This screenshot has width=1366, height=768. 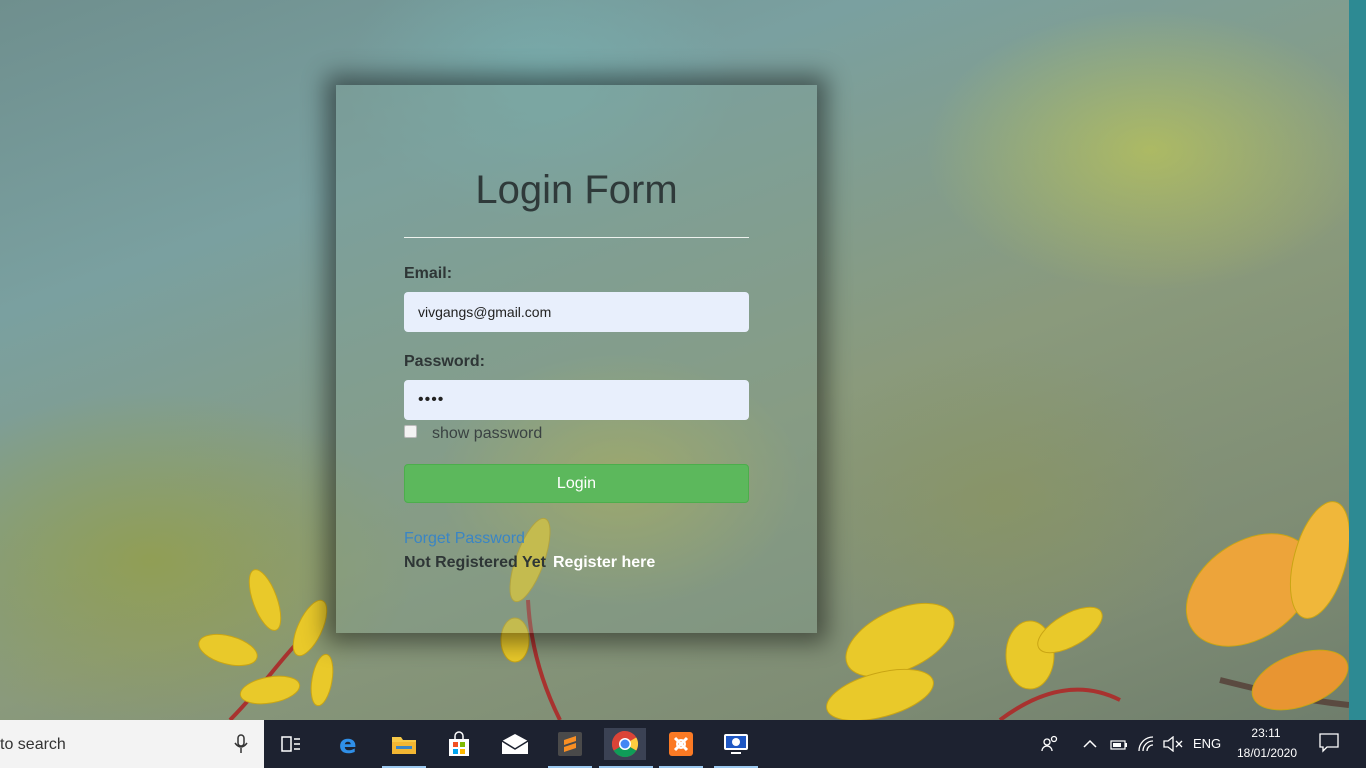 I want to click on register-link: Register here, so click(x=604, y=563).